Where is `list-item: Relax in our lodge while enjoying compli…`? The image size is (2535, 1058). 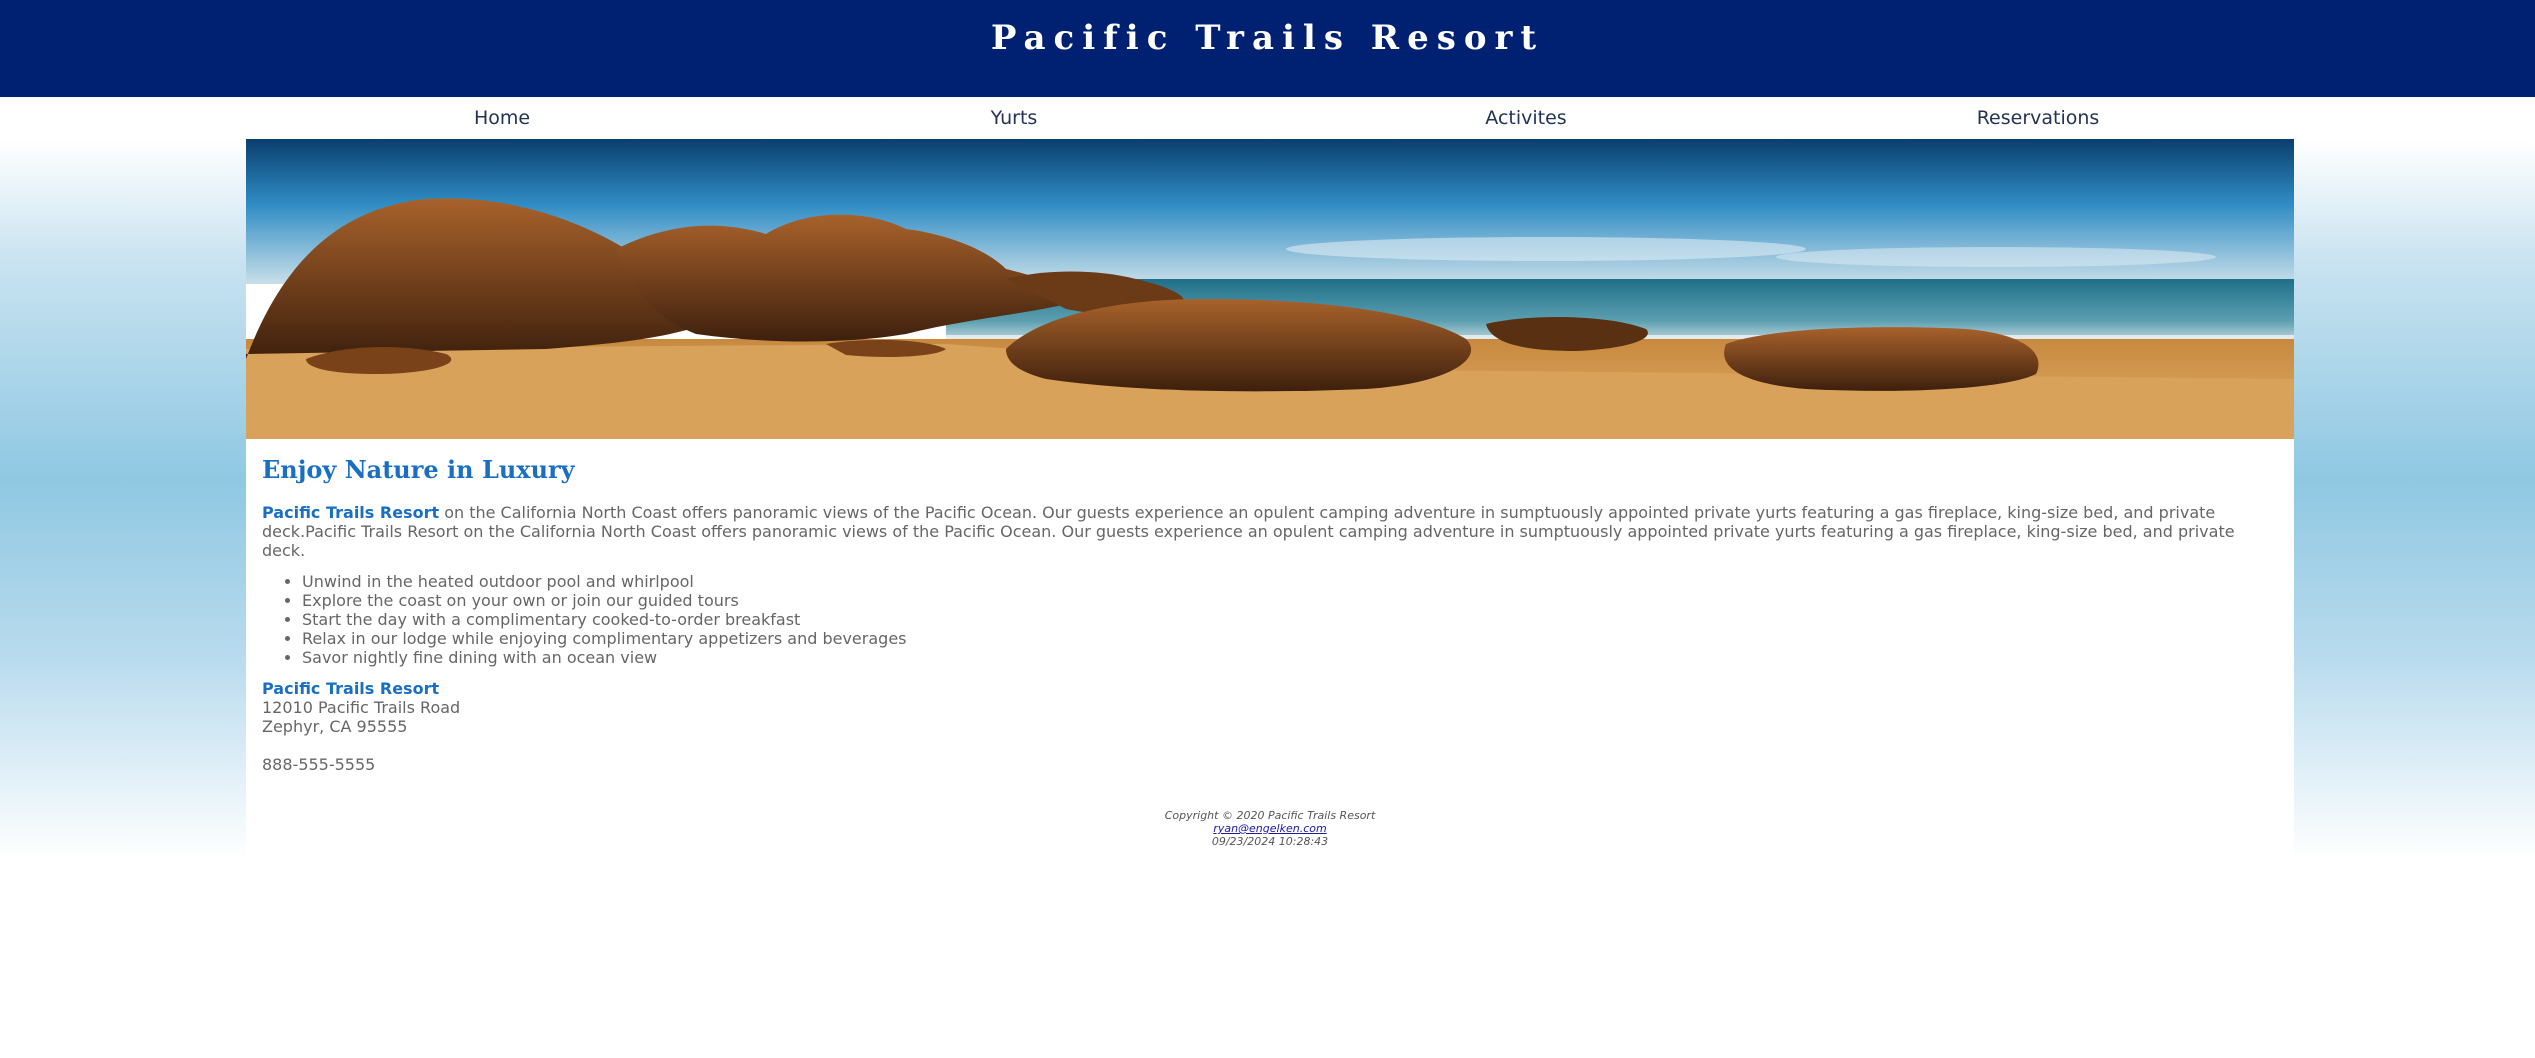
list-item: Relax in our lodge while enjoying compli… is located at coordinates (1287, 638).